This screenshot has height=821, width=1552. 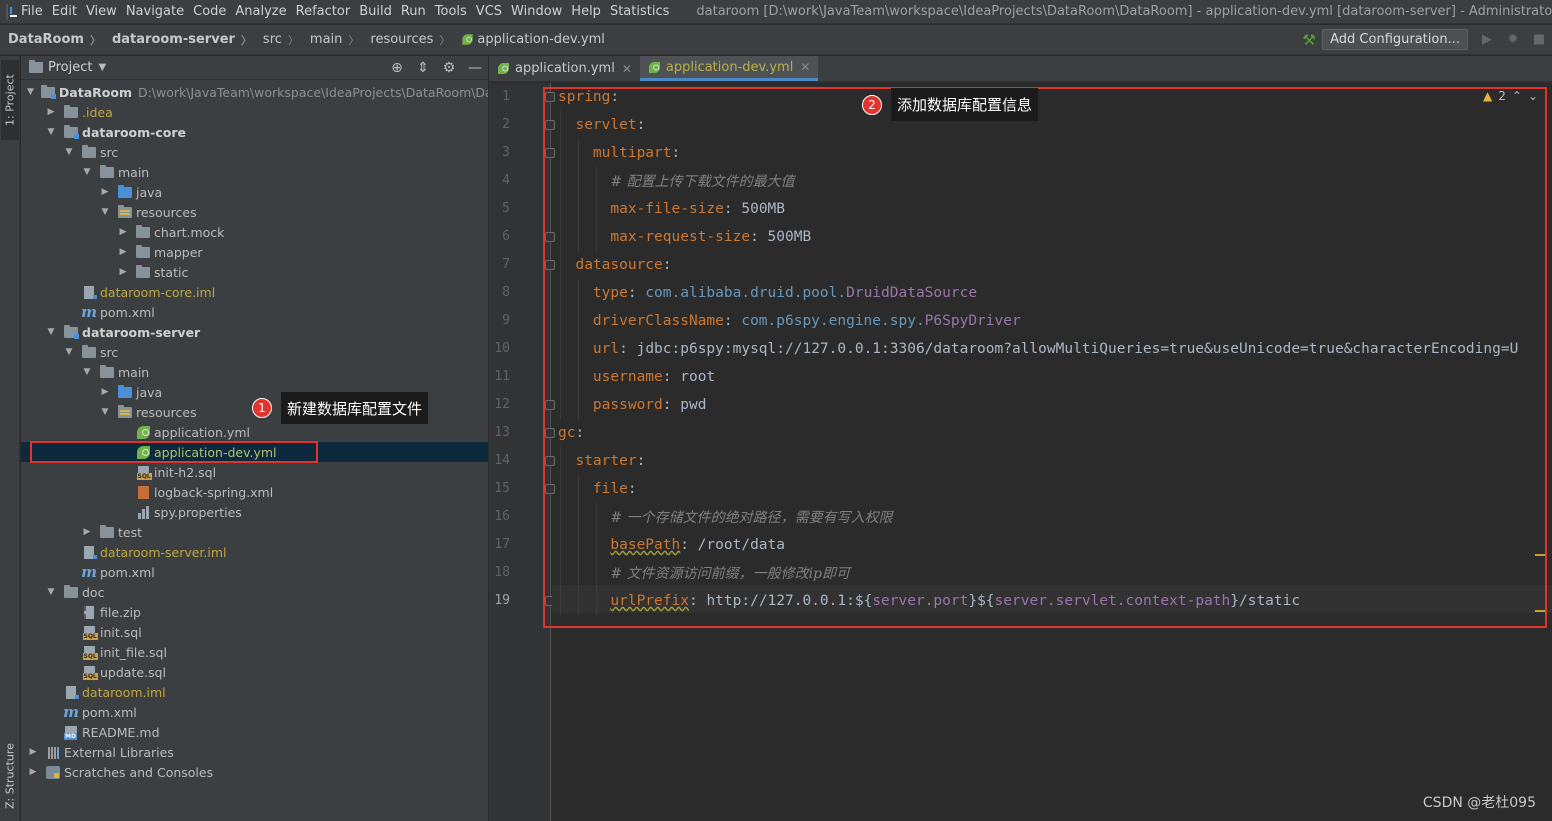 I want to click on tree-label: External Libraries, so click(x=119, y=752).